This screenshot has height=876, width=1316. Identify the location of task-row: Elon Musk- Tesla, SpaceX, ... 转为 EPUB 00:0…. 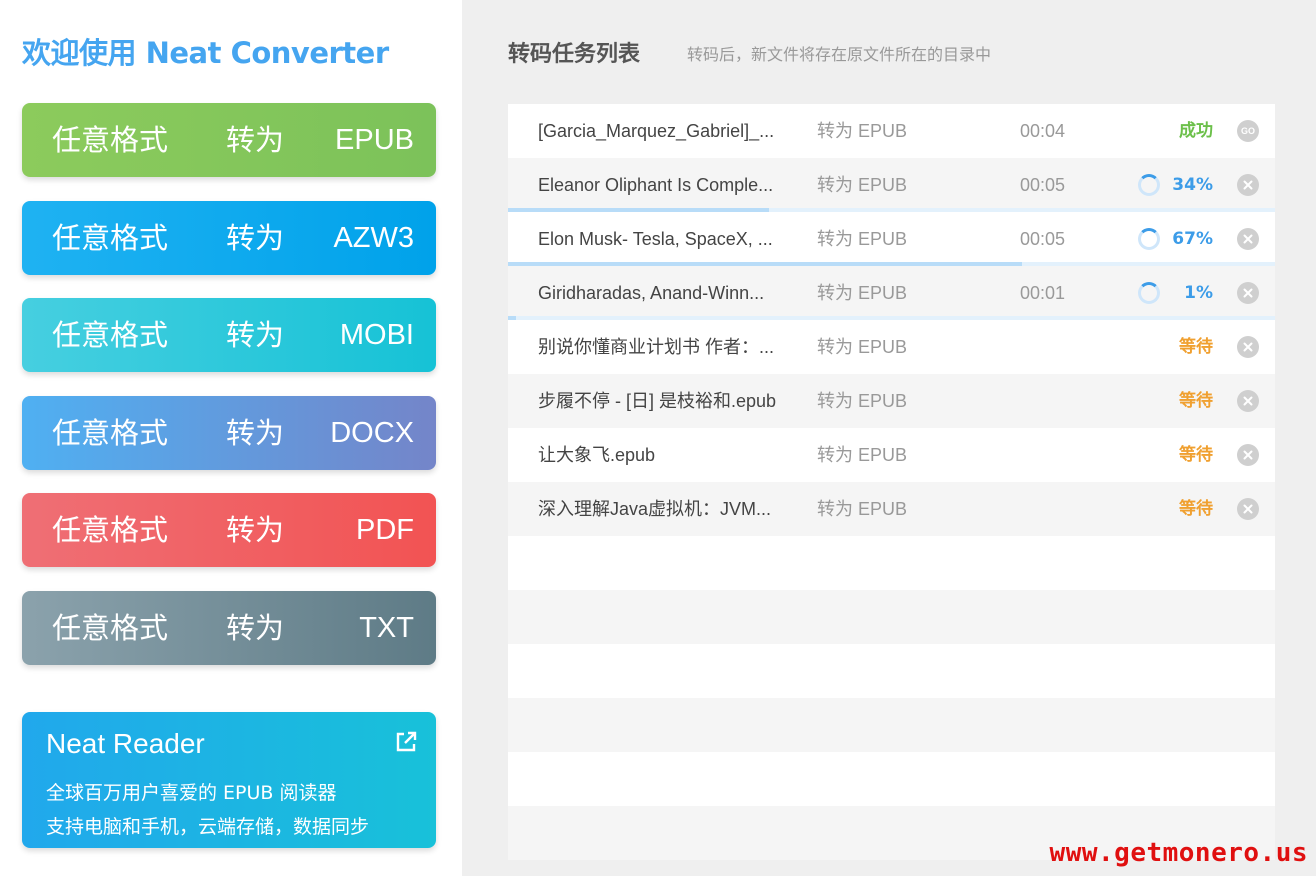
(891, 239).